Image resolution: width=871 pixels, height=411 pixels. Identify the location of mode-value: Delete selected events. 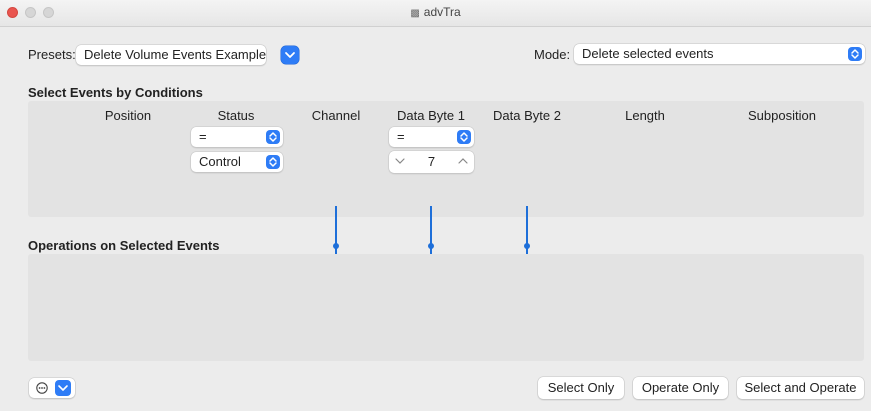
(648, 53).